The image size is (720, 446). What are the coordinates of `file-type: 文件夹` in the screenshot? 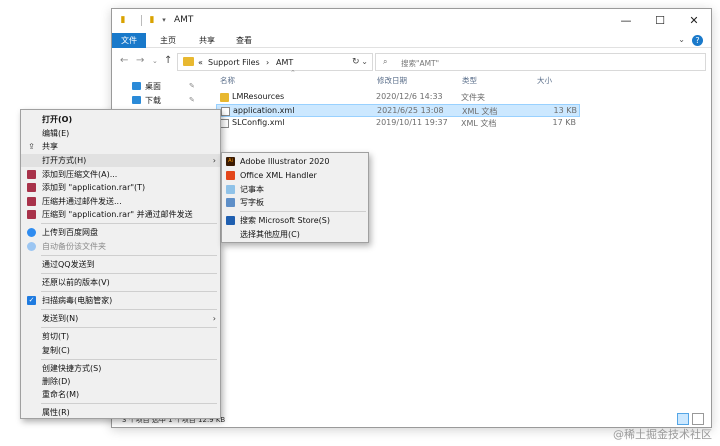 It's located at (473, 97).